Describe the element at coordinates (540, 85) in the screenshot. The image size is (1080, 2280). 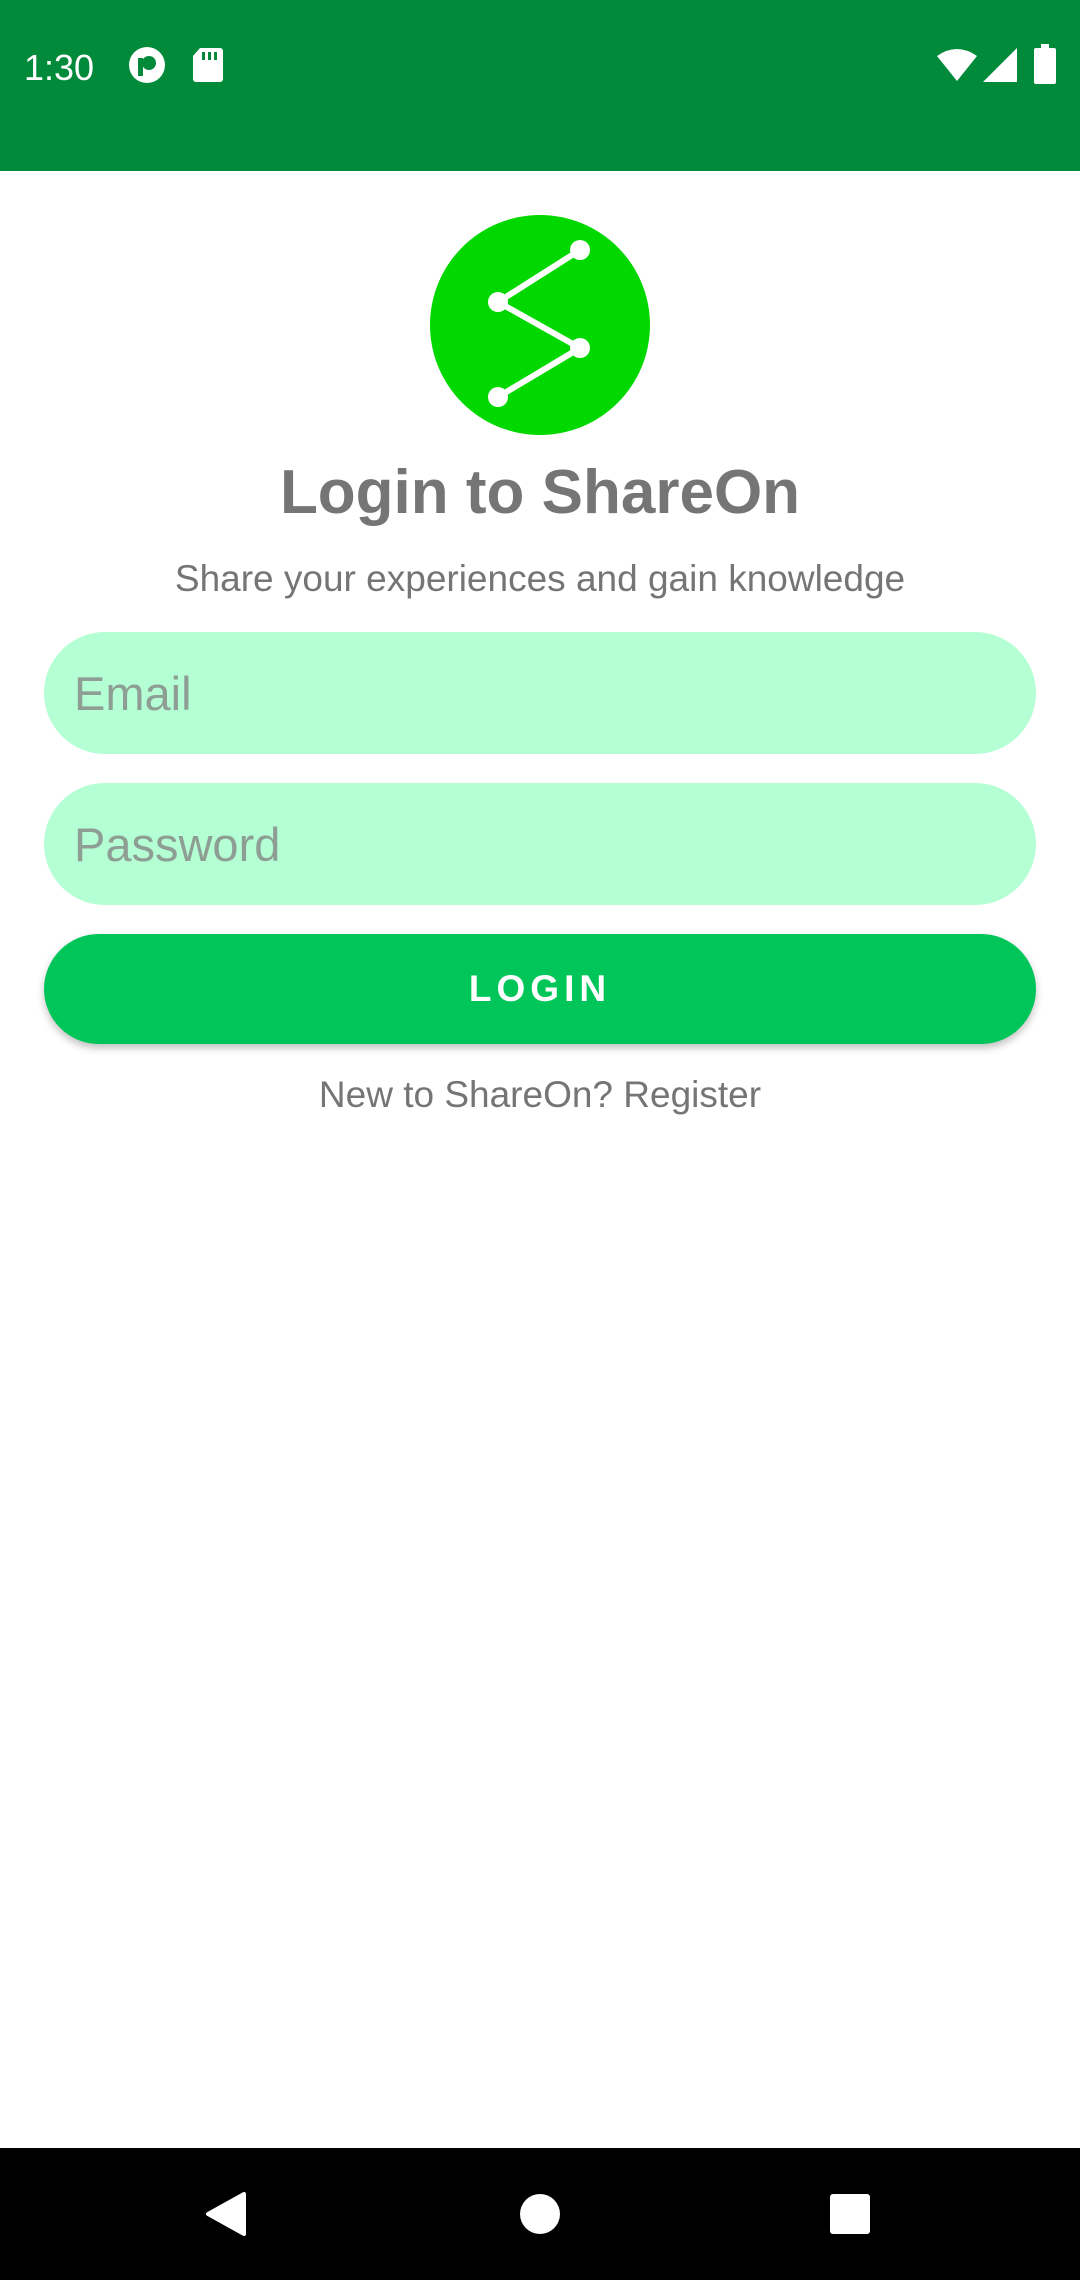
I see `status-bar: 1:30` at that location.